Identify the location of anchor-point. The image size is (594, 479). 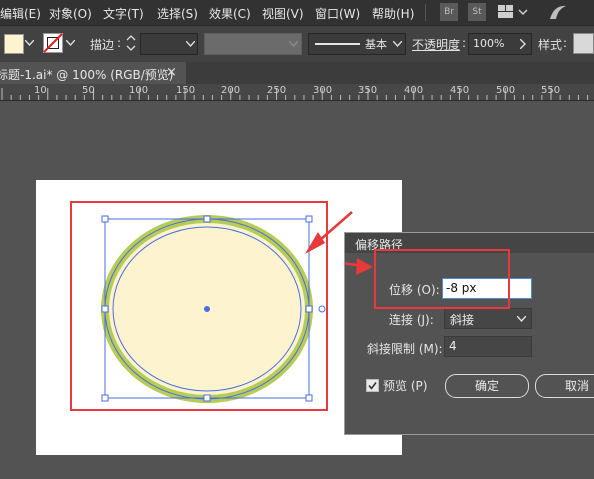
(322, 309).